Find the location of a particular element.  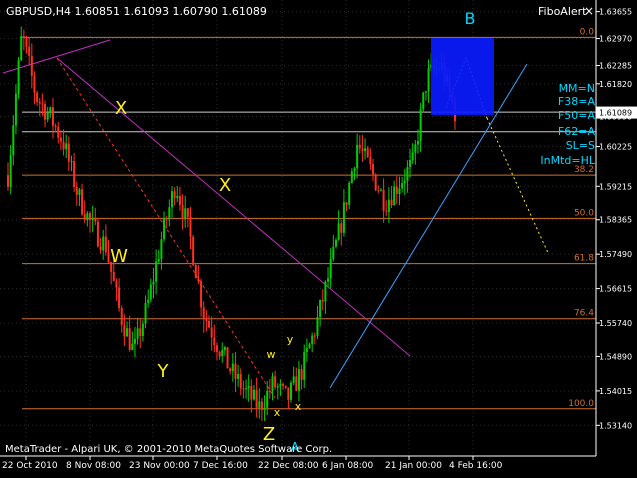

wave-label: x is located at coordinates (298, 406).